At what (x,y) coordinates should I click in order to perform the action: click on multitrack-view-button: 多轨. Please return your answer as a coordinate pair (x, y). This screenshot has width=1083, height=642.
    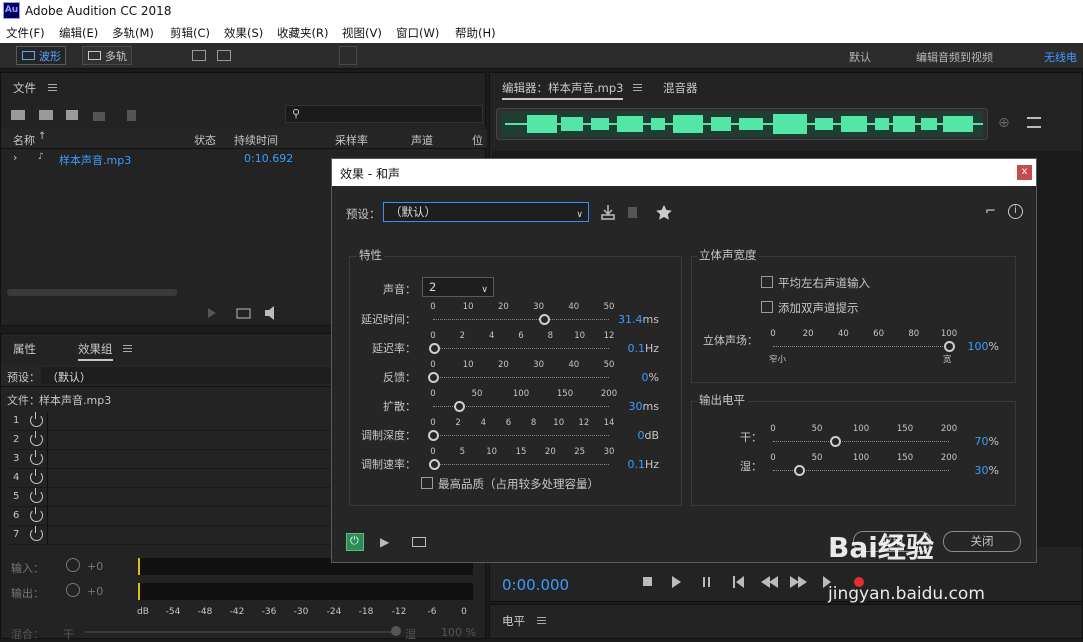
    Looking at the image, I should click on (107, 55).